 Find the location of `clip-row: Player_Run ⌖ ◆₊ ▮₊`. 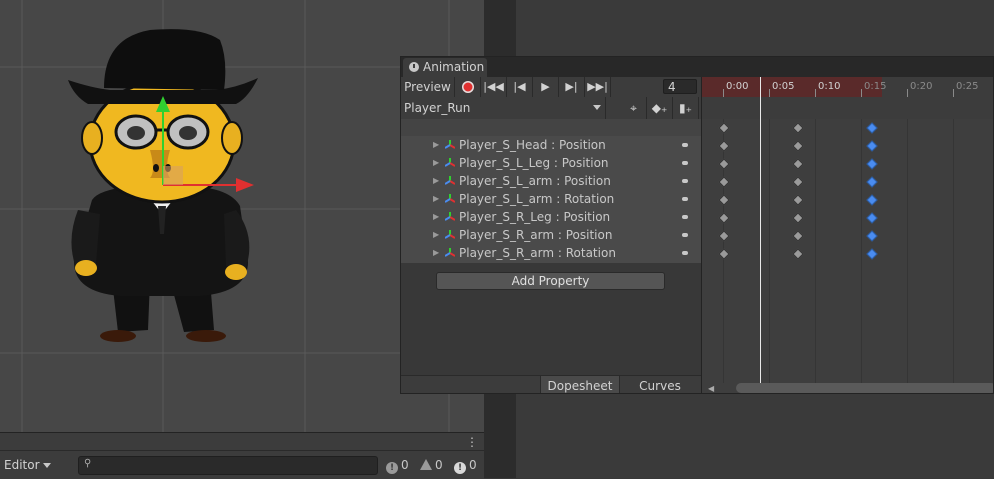

clip-row: Player_Run ⌖ ◆₊ ▮₊ is located at coordinates (551, 108).